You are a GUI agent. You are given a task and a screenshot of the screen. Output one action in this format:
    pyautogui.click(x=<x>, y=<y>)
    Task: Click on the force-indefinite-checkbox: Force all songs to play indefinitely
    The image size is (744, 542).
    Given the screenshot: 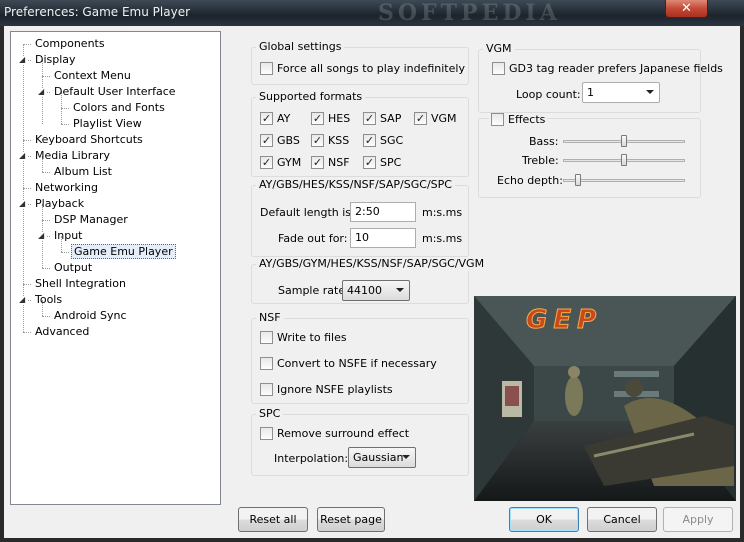 What is the action you would take?
    pyautogui.click(x=362, y=68)
    